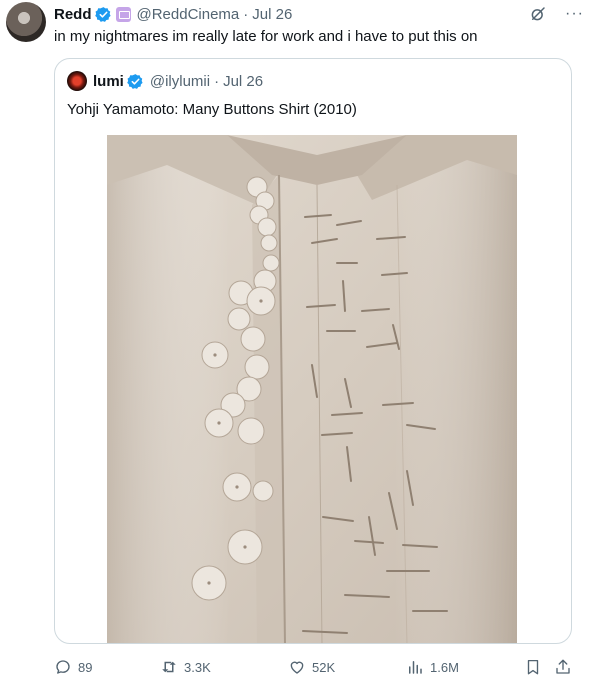 The width and height of the screenshot is (594, 698). I want to click on bookmark-icon, so click(533, 667).